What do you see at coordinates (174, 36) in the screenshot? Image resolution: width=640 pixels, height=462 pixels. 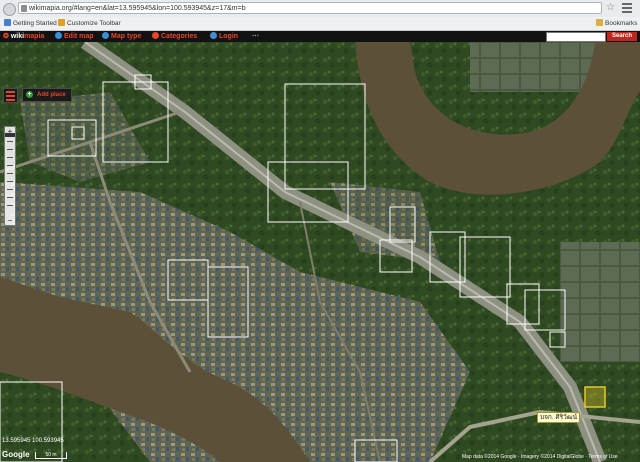 I see `categories-button: Categories` at bounding box center [174, 36].